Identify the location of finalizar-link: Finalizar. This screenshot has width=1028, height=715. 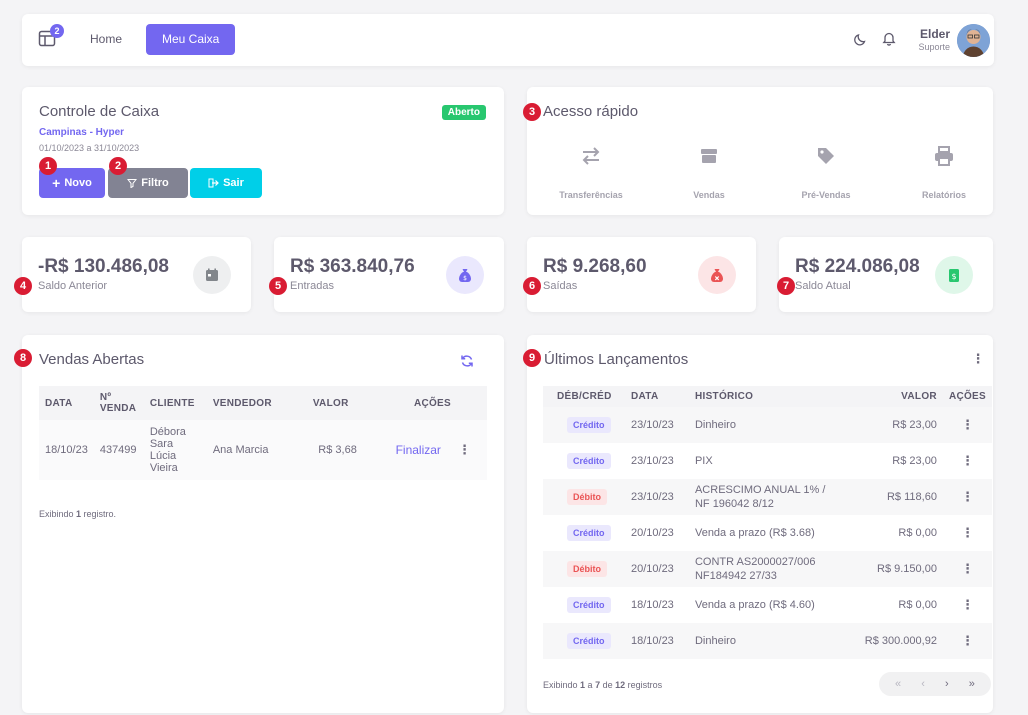
(418, 450).